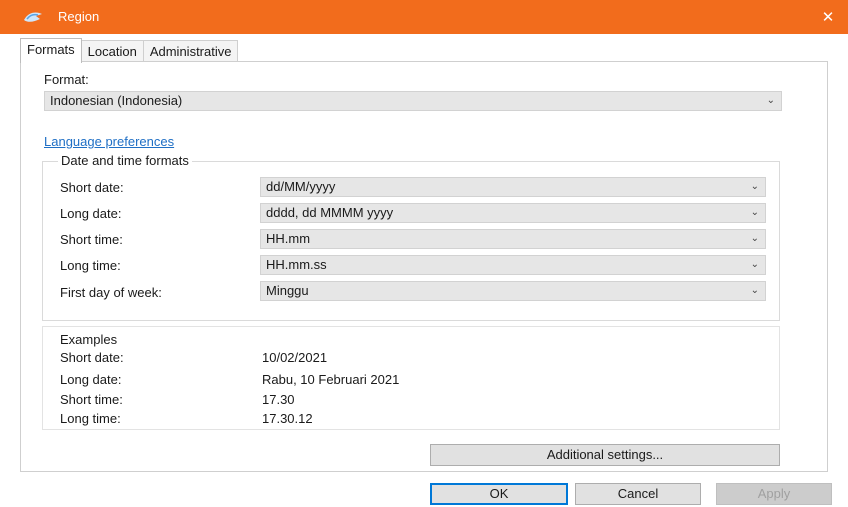 This screenshot has height=507, width=848. What do you see at coordinates (424, 17) in the screenshot?
I see `title-bar: Region ✕` at bounding box center [424, 17].